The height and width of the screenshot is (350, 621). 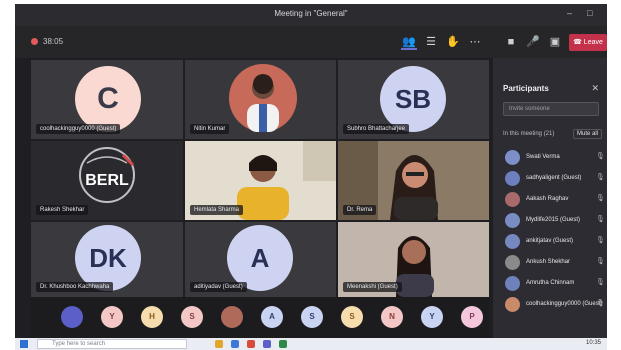 What do you see at coordinates (526, 88) in the screenshot?
I see `panel-title: Participants` at bounding box center [526, 88].